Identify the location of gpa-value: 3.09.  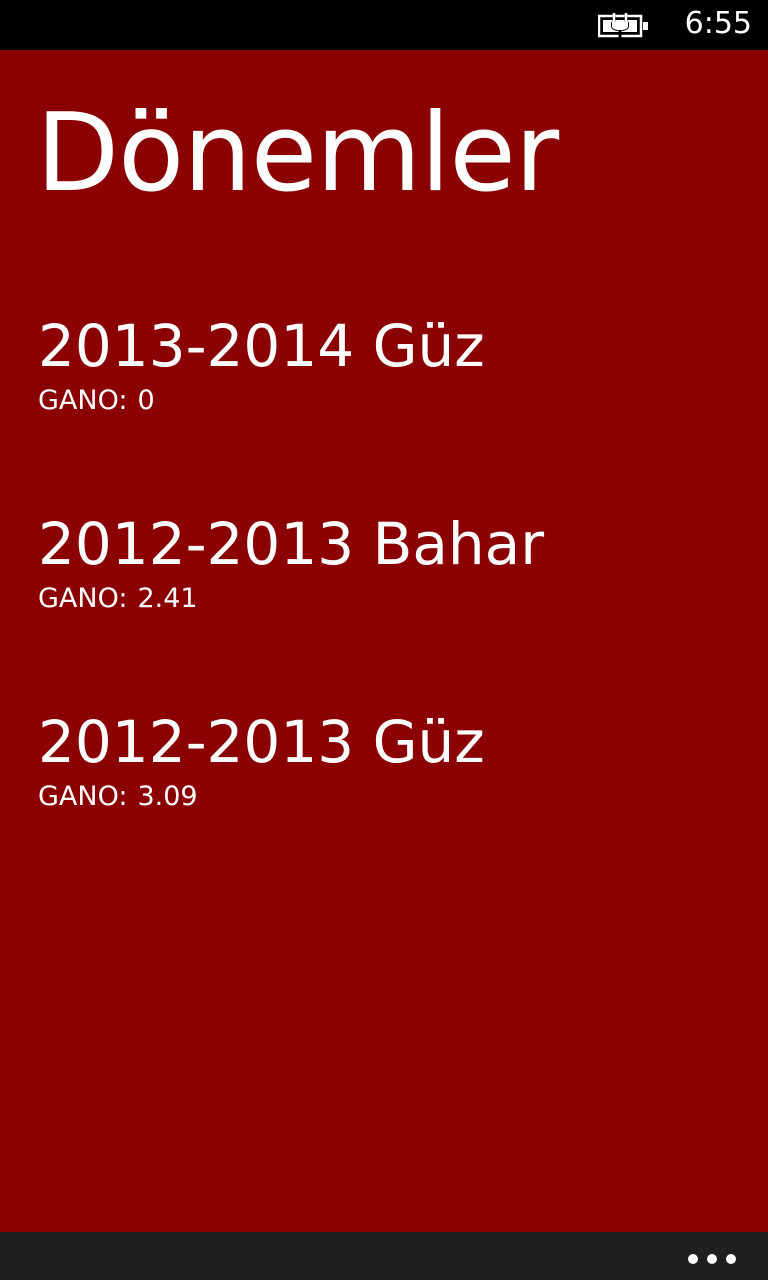
(167, 796).